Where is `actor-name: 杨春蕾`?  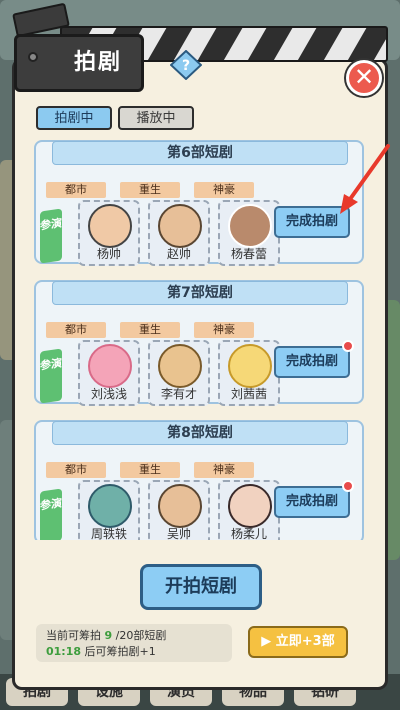
actor-name: 杨春蕾 is located at coordinates (248, 254).